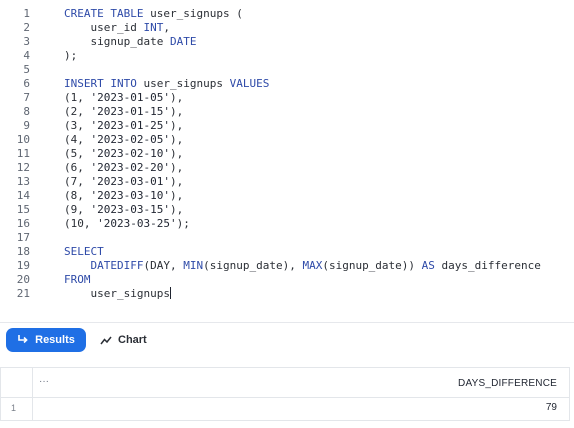 This screenshot has width=574, height=428. What do you see at coordinates (26, 83) in the screenshot?
I see `line-number: 6` at bounding box center [26, 83].